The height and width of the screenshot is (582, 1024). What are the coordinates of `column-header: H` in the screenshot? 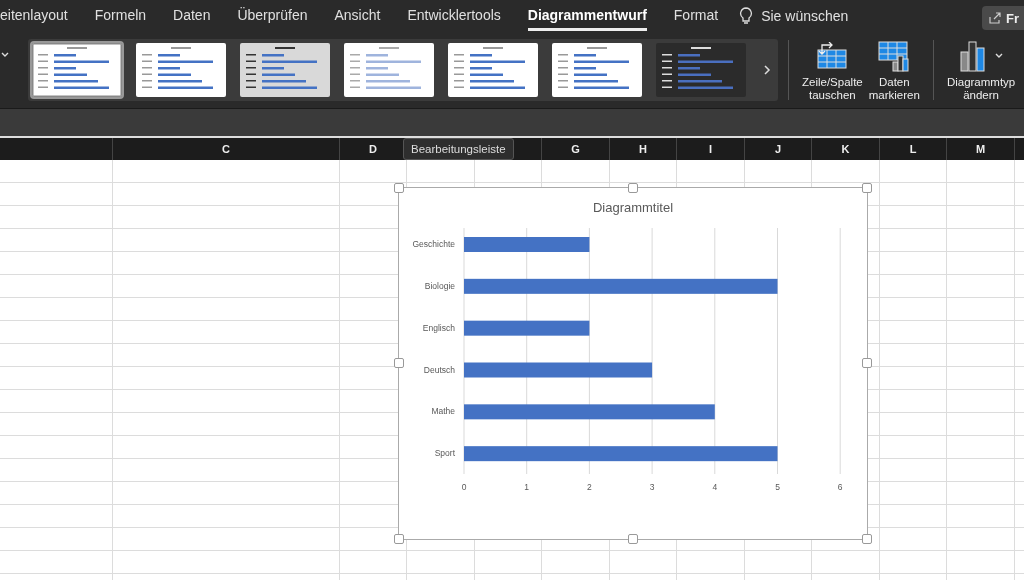 It's located at (643, 149).